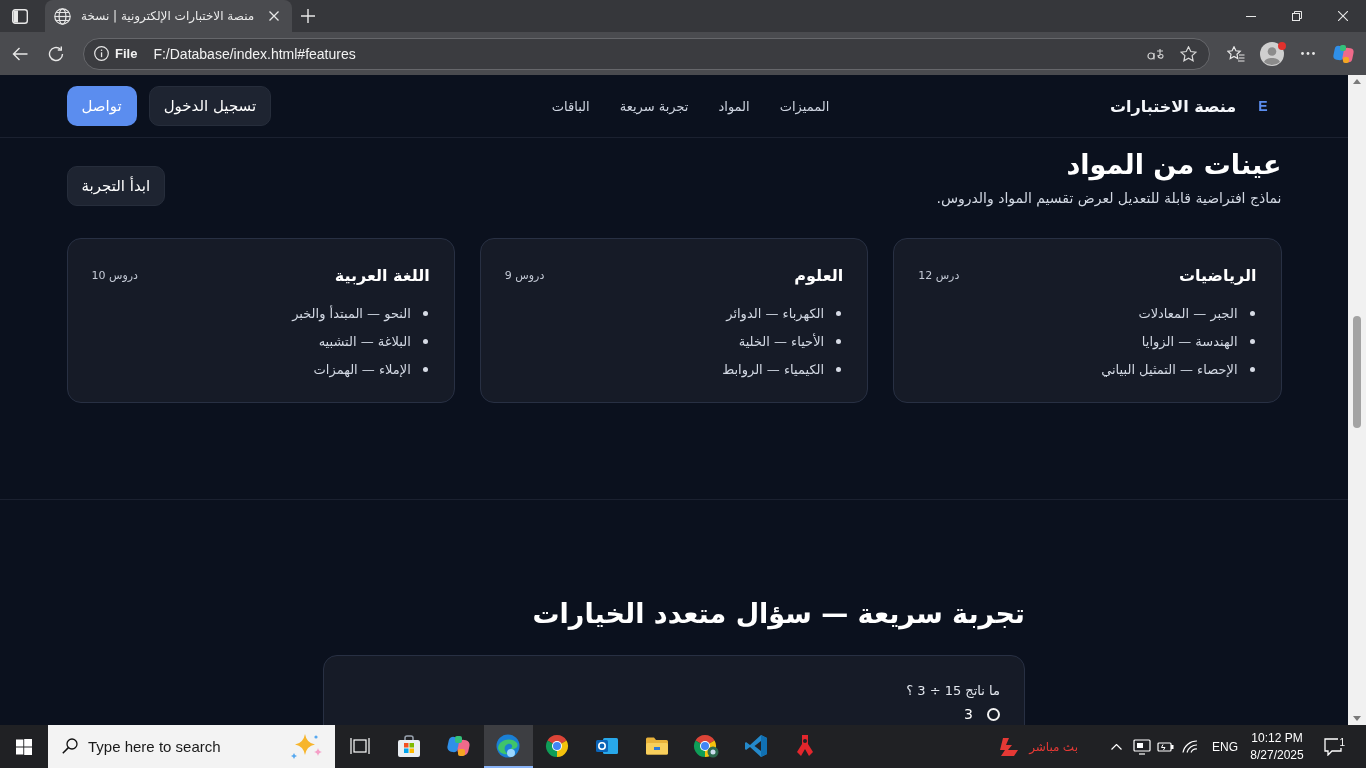 Image resolution: width=1366 pixels, height=768 pixels. What do you see at coordinates (24, 746) in the screenshot?
I see `start-icon` at bounding box center [24, 746].